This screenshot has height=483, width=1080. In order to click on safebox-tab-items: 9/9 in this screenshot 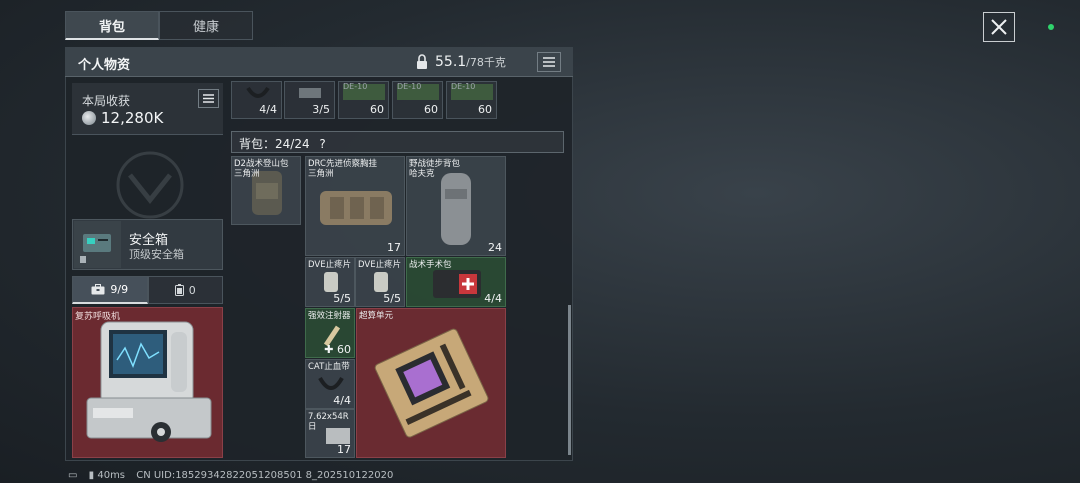, I will do `click(110, 290)`.